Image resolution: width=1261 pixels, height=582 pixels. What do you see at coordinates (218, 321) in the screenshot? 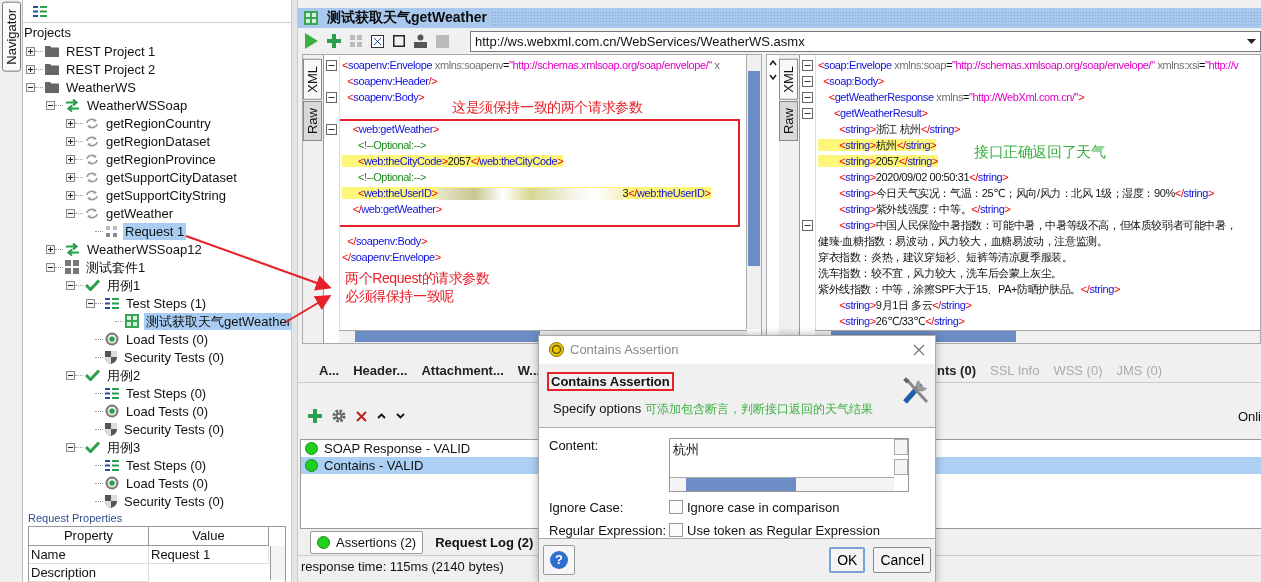
I see `tree-item: 测试获取天气getWeather` at bounding box center [218, 321].